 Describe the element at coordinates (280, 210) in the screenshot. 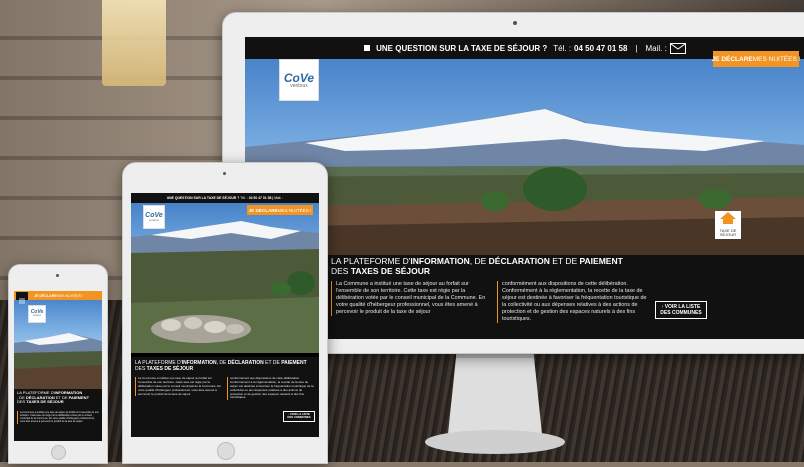

I see `tablet-declare-button: JE DÉCLARE MES NUITÉES !` at that location.